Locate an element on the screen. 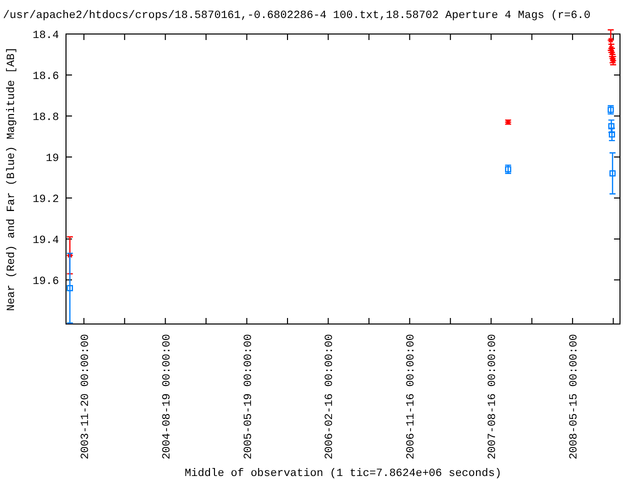  y-tick-label: 18.8 is located at coordinates (45, 118).